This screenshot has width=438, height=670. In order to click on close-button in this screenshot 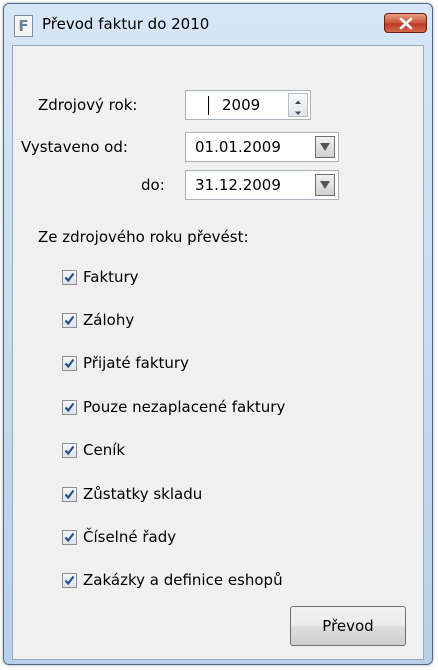, I will do `click(405, 23)`.